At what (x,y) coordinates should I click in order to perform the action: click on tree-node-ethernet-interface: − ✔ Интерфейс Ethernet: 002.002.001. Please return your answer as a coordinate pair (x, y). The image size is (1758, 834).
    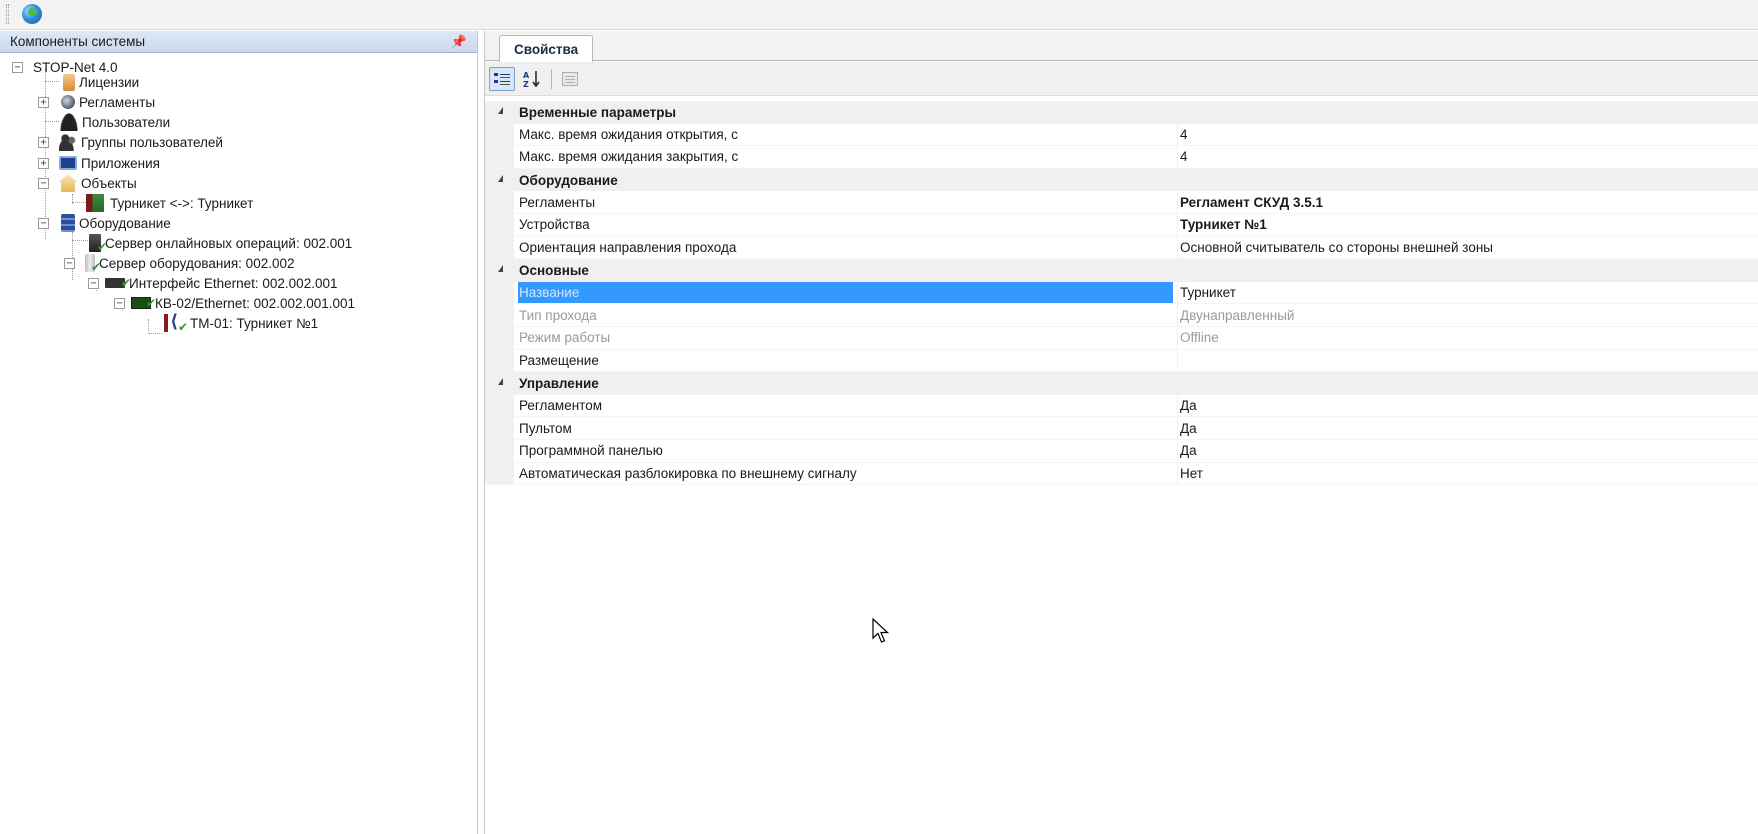
    Looking at the image, I should click on (212, 283).